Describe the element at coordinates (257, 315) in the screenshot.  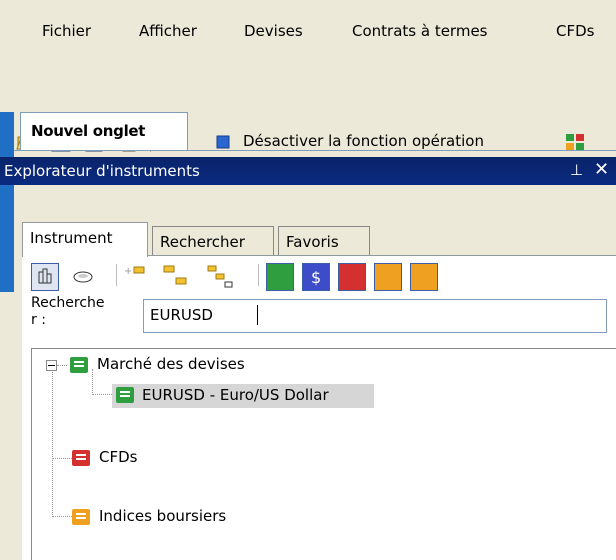
I see `text-caret` at that location.